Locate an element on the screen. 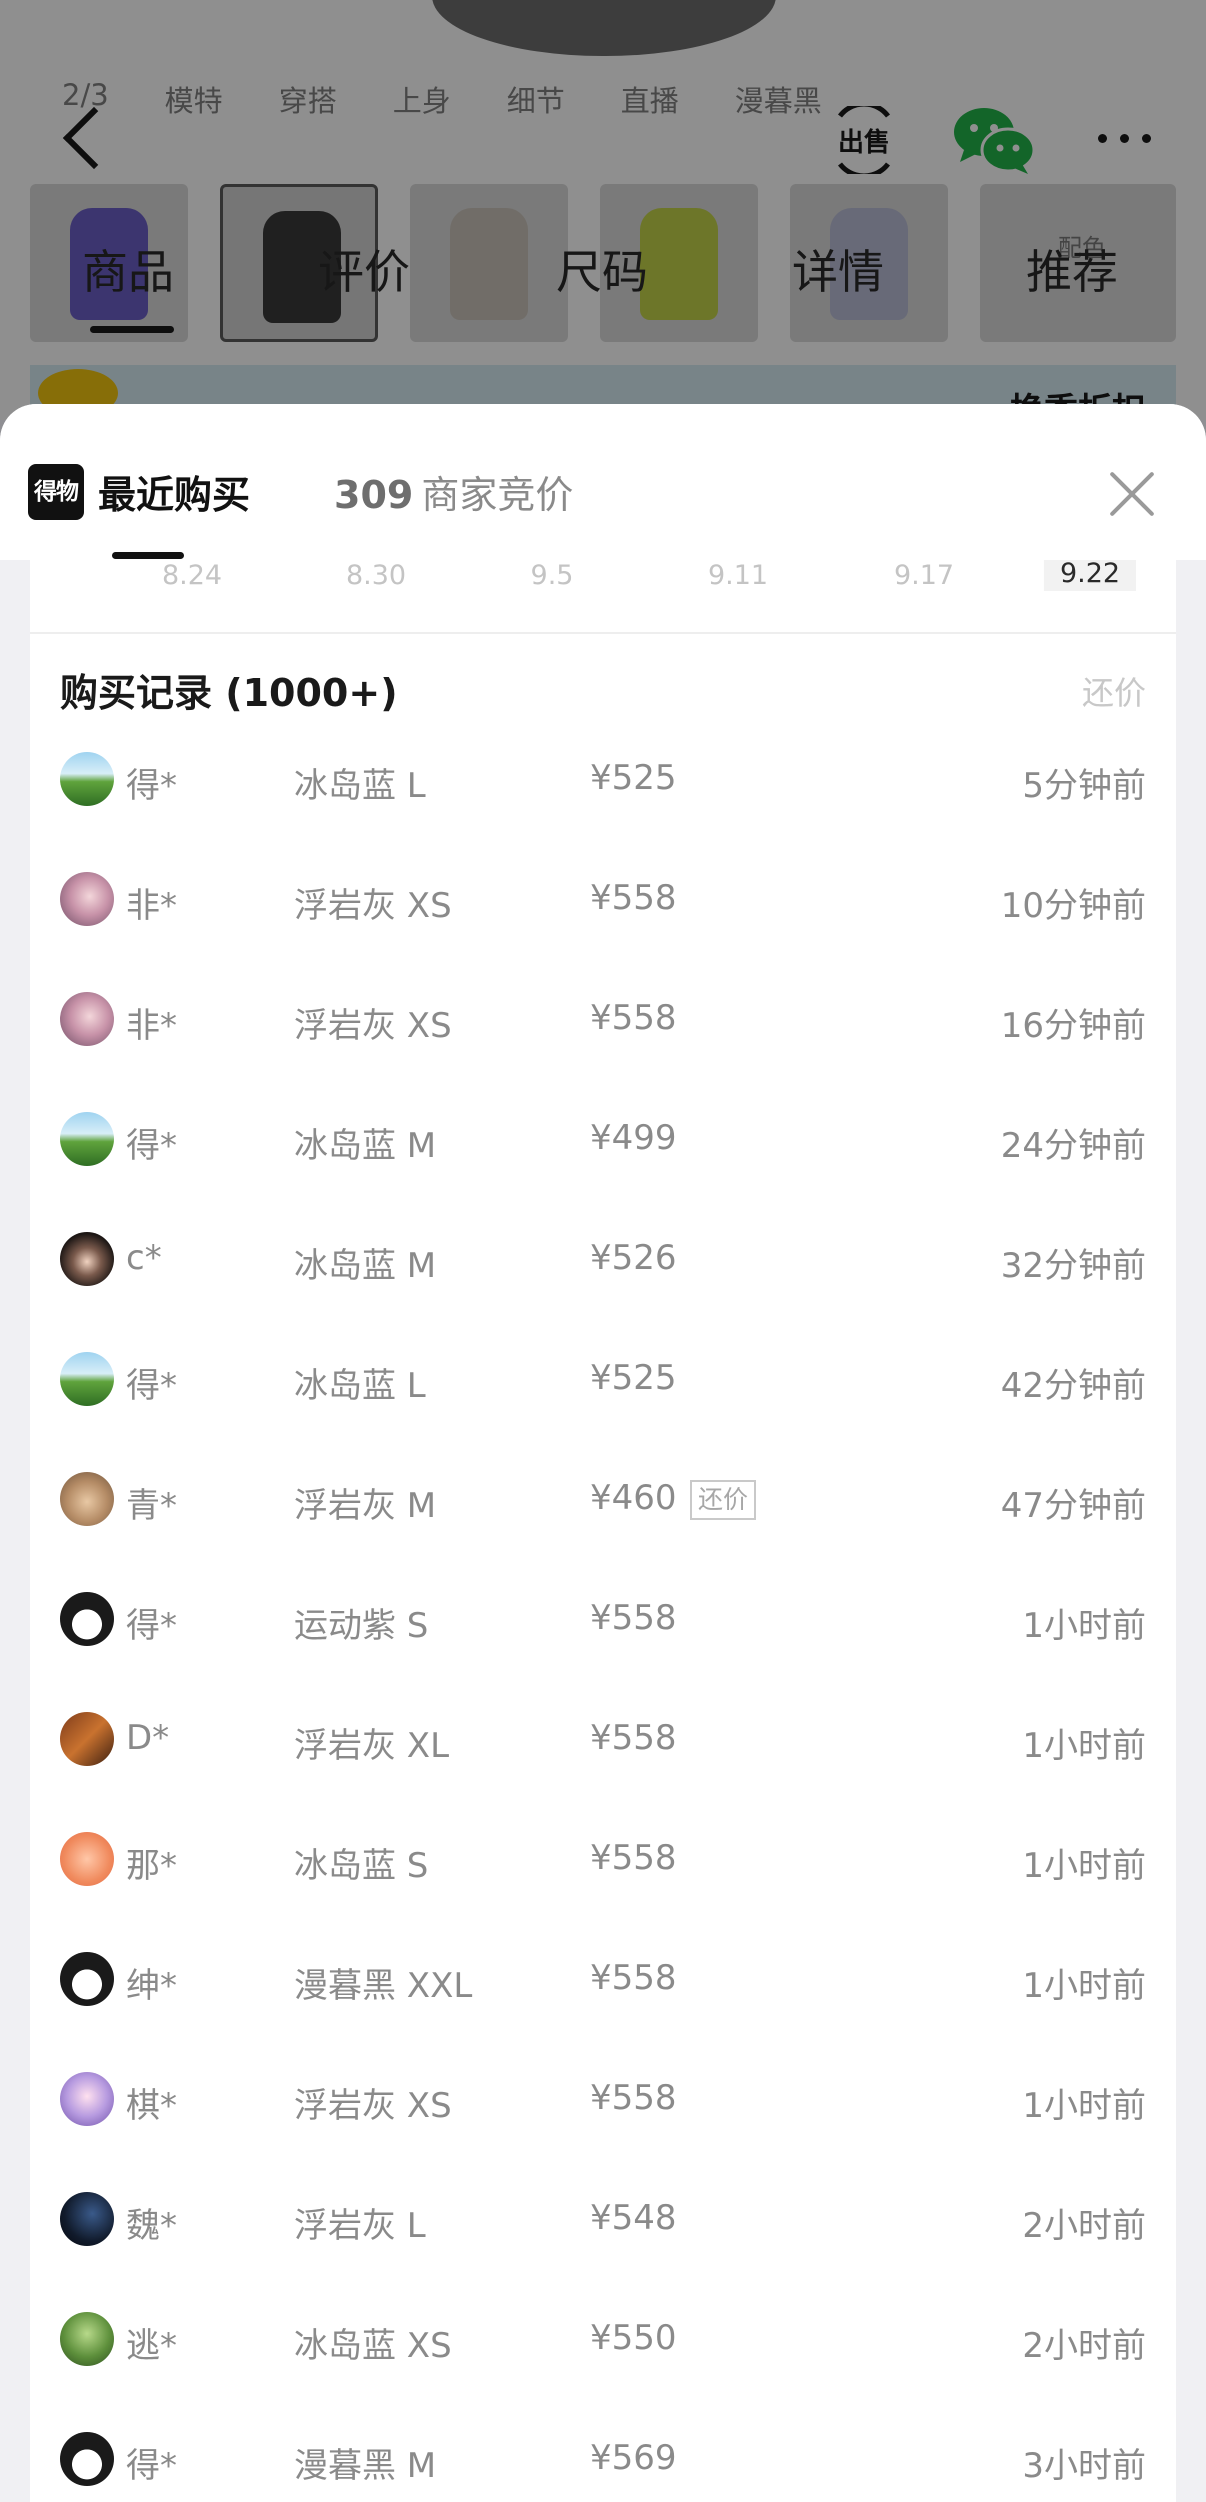  date-label: 9.11 is located at coordinates (738, 575).